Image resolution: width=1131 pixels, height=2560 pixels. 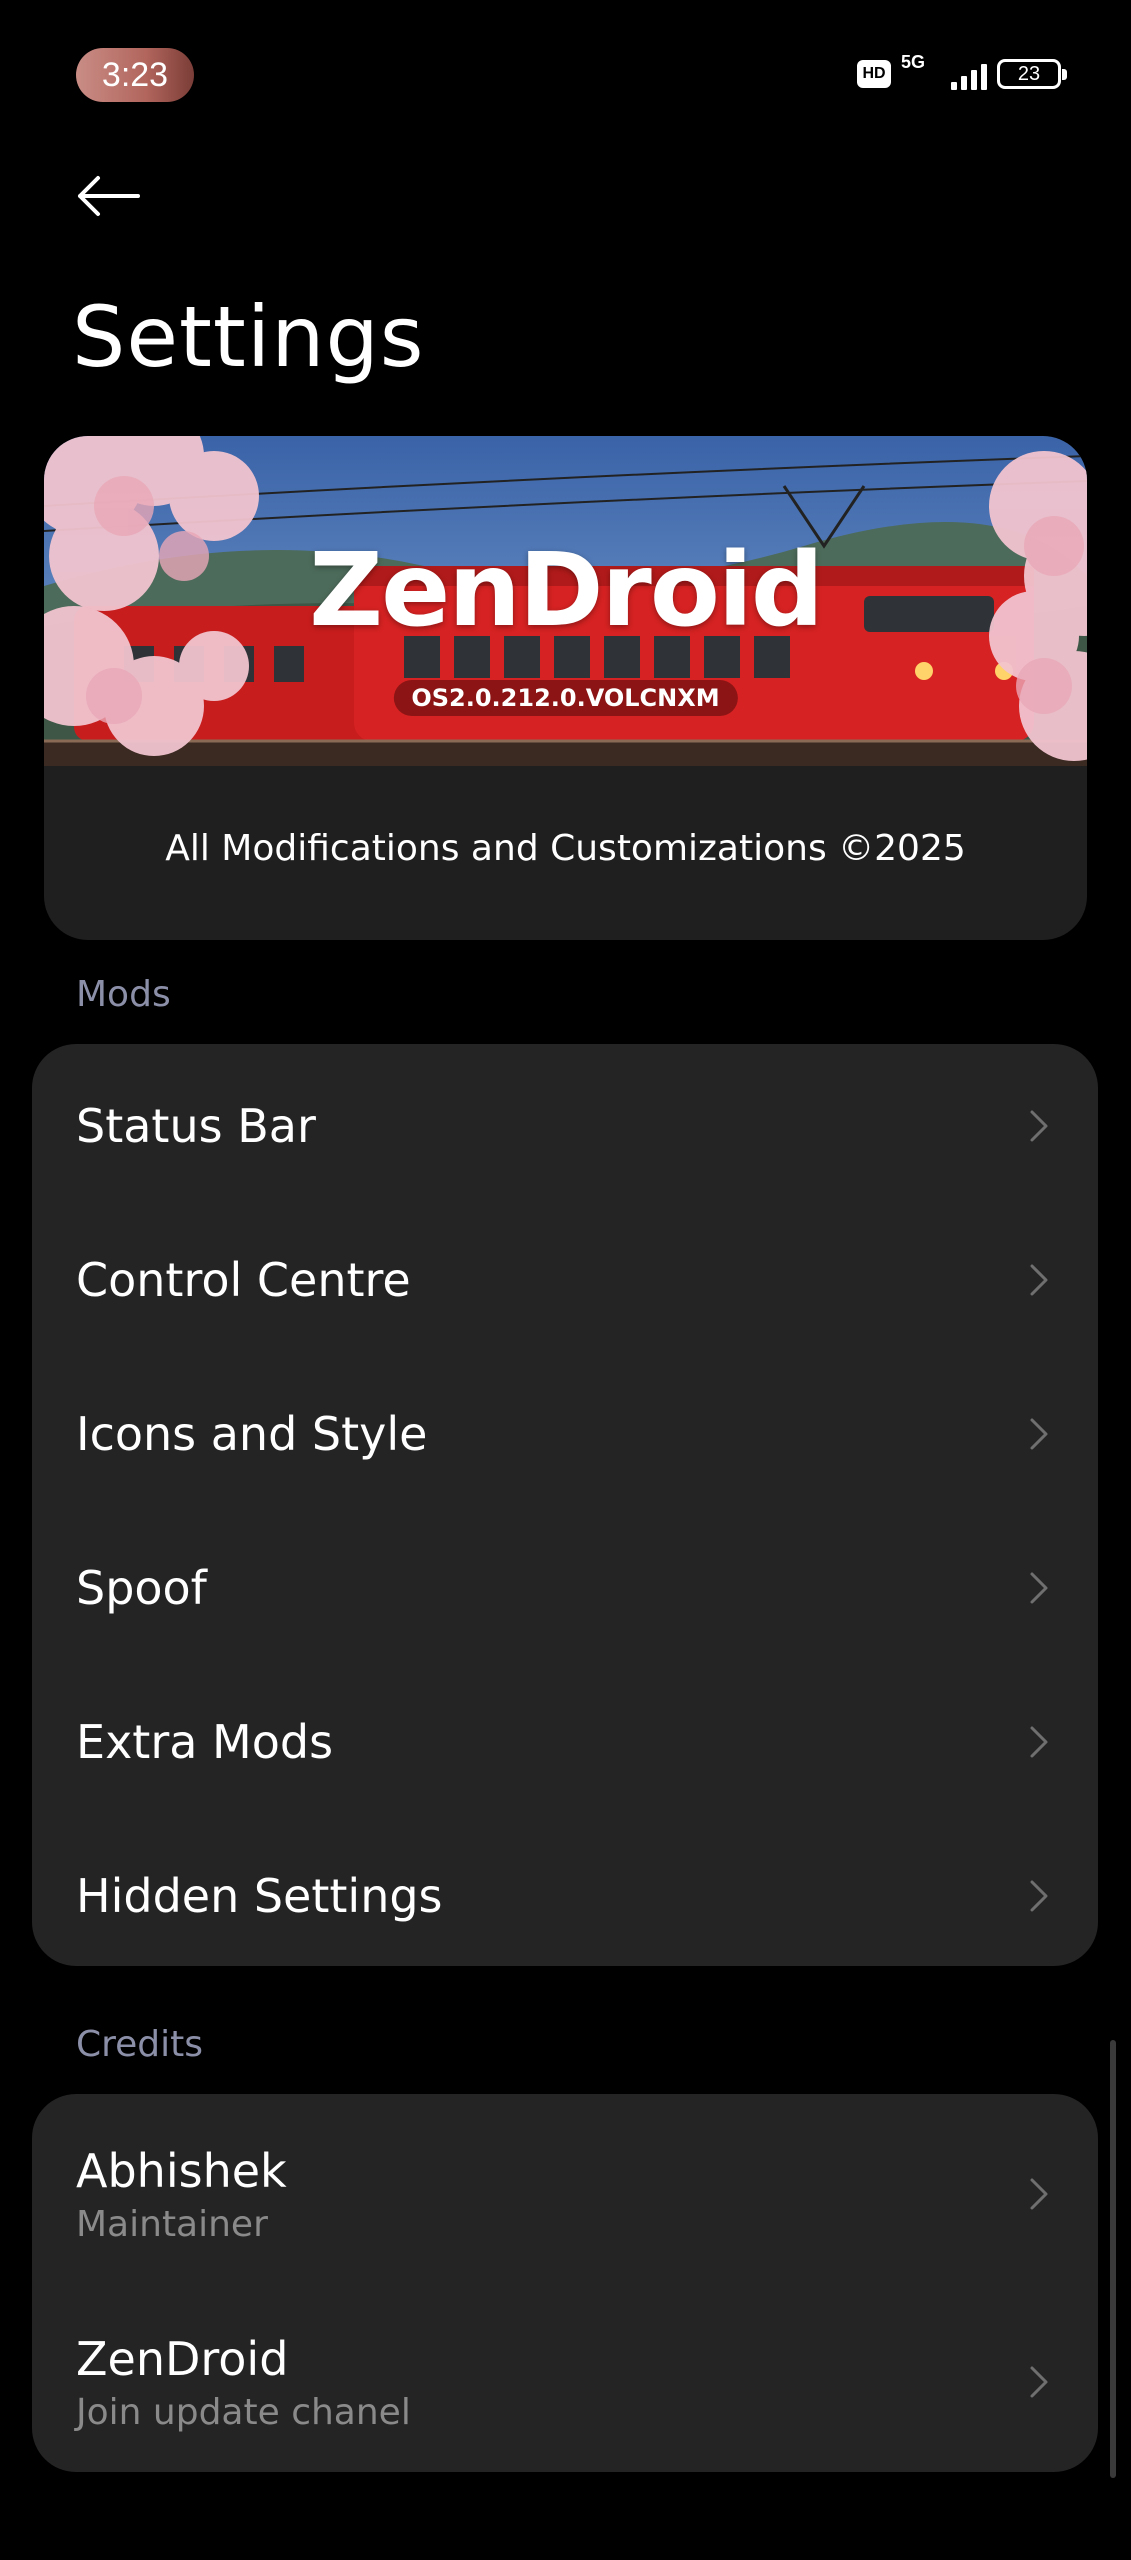 I want to click on row-credit-zendroid: ZenDroid Join update chanel, so click(x=565, y=2382).